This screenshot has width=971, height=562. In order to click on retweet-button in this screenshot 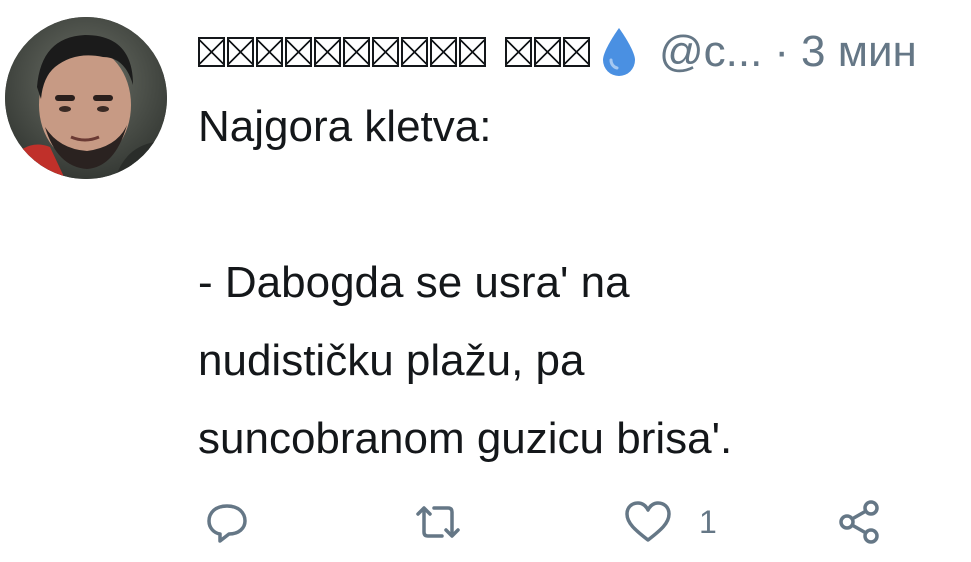, I will do `click(438, 522)`.